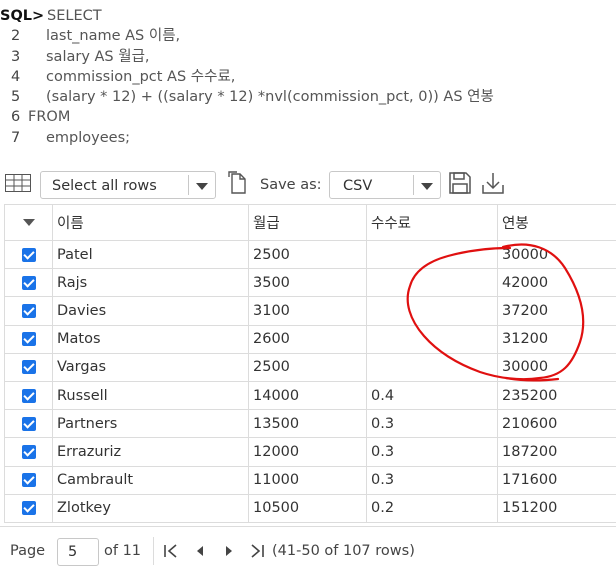 The image size is (616, 575). I want to click on pager-divider, so click(153, 551).